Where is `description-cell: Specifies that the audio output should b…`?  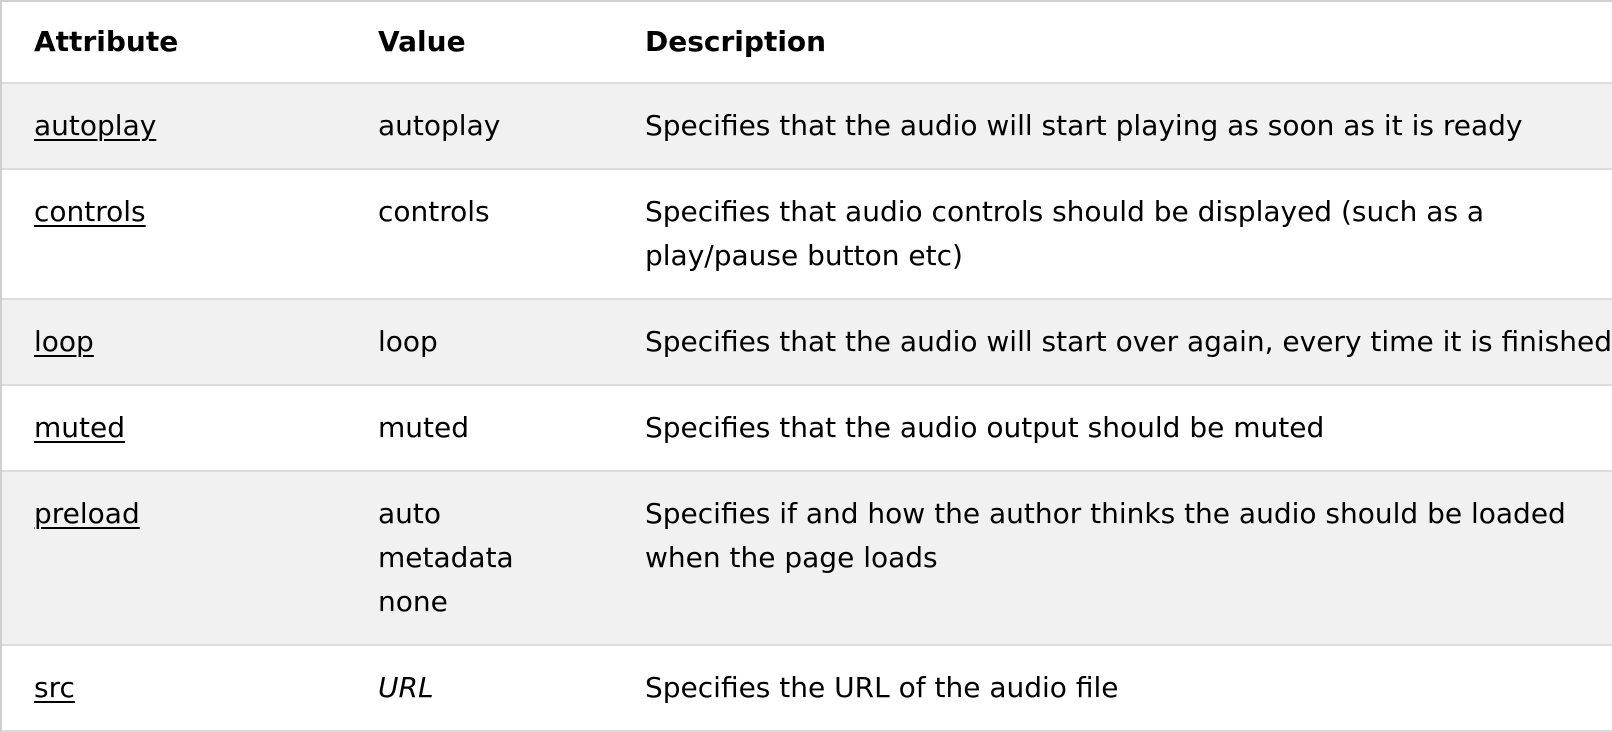 description-cell: Specifies that the audio output should b… is located at coordinates (1112, 428).